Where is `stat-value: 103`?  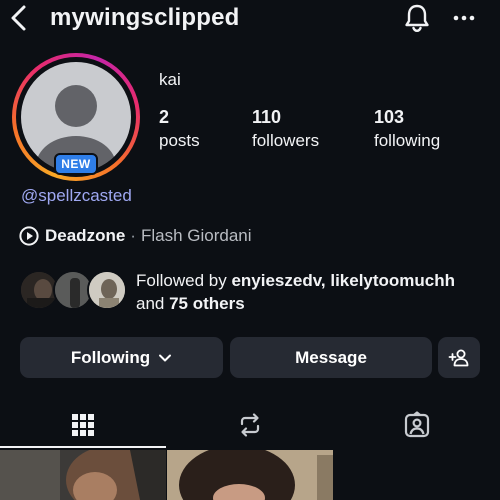
stat-value: 103 is located at coordinates (389, 117).